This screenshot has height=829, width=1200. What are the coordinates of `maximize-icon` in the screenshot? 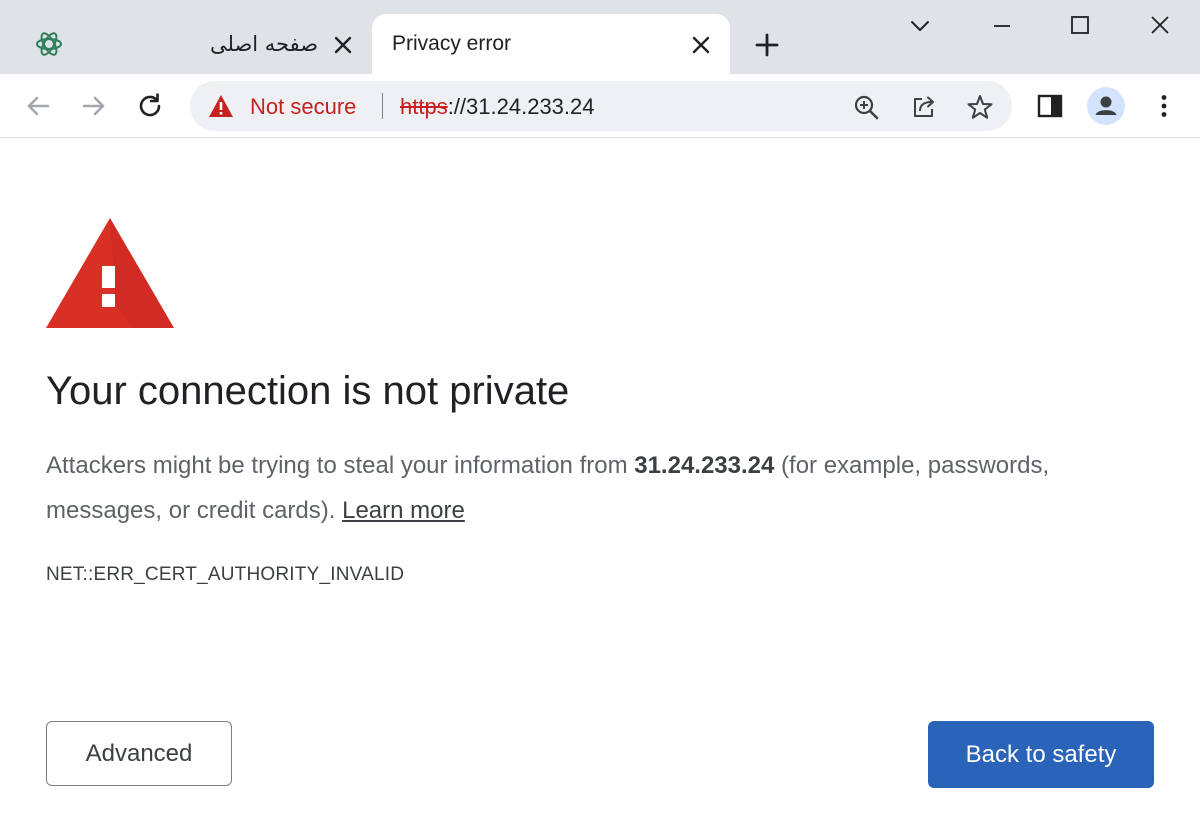 It's located at (1080, 26).